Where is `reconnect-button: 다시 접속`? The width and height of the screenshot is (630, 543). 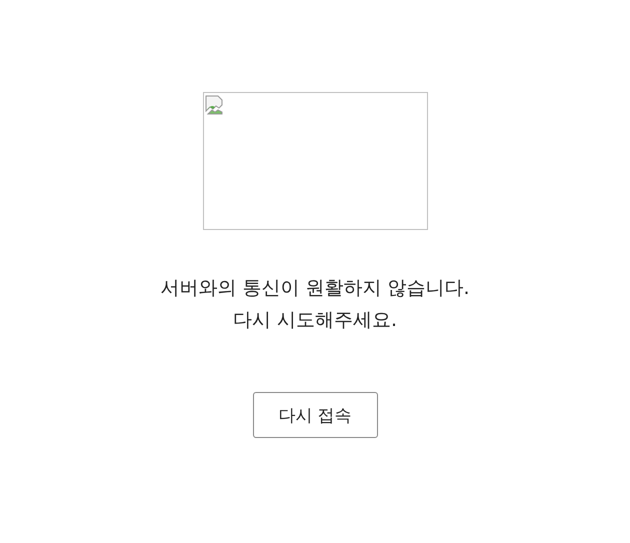 reconnect-button: 다시 접속 is located at coordinates (315, 415).